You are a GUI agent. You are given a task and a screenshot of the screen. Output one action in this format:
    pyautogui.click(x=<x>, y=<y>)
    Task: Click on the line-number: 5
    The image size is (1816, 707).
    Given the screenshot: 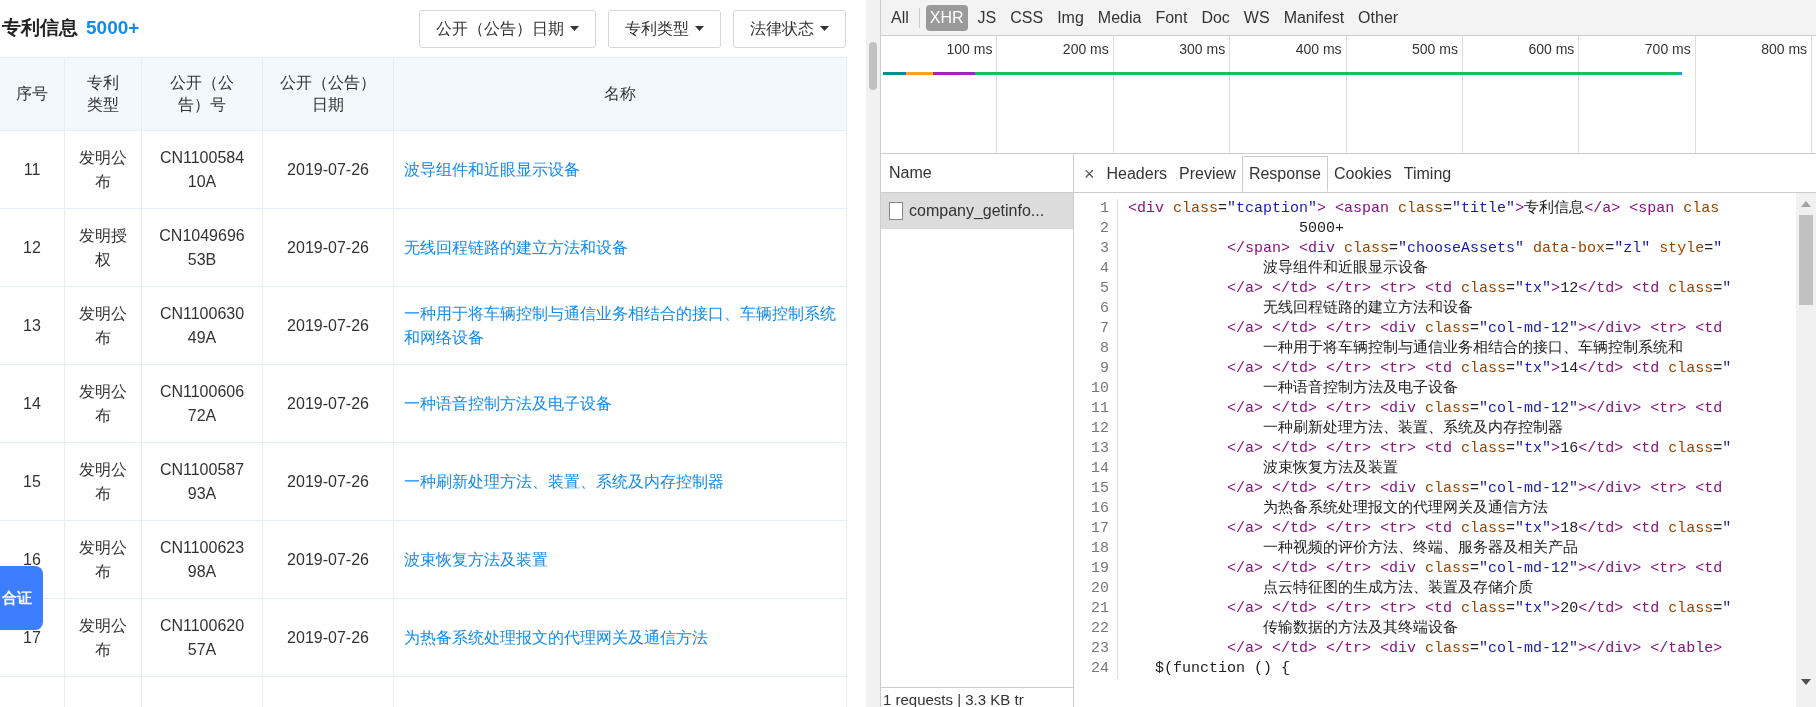 What is the action you would take?
    pyautogui.click(x=1096, y=289)
    